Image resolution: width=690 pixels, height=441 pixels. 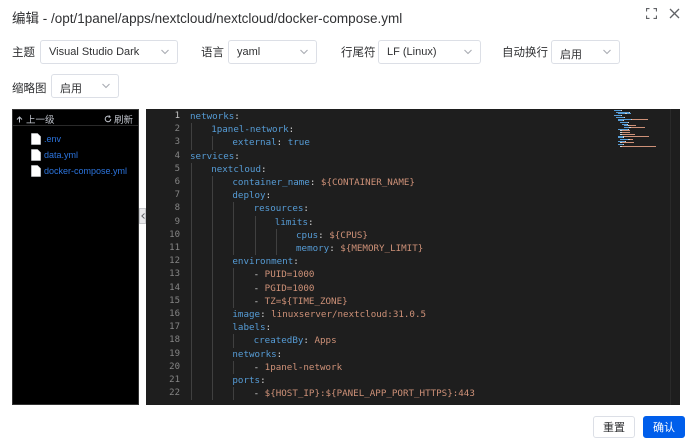 What do you see at coordinates (325, 341) in the screenshot?
I see `code-token: Apps` at bounding box center [325, 341].